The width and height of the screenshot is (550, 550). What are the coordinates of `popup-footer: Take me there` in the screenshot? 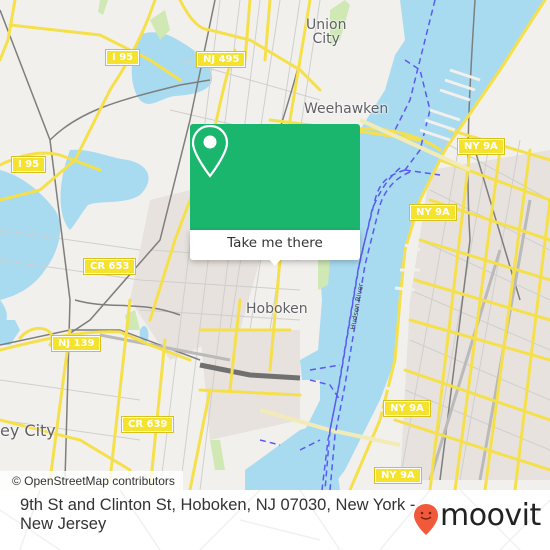 It's located at (275, 245).